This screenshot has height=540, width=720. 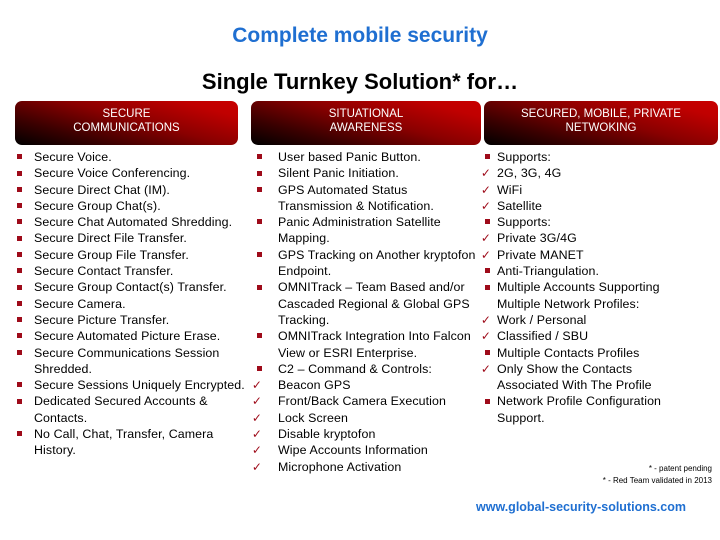 I want to click on list-item: ✓ Lock Screen, so click(x=365, y=418).